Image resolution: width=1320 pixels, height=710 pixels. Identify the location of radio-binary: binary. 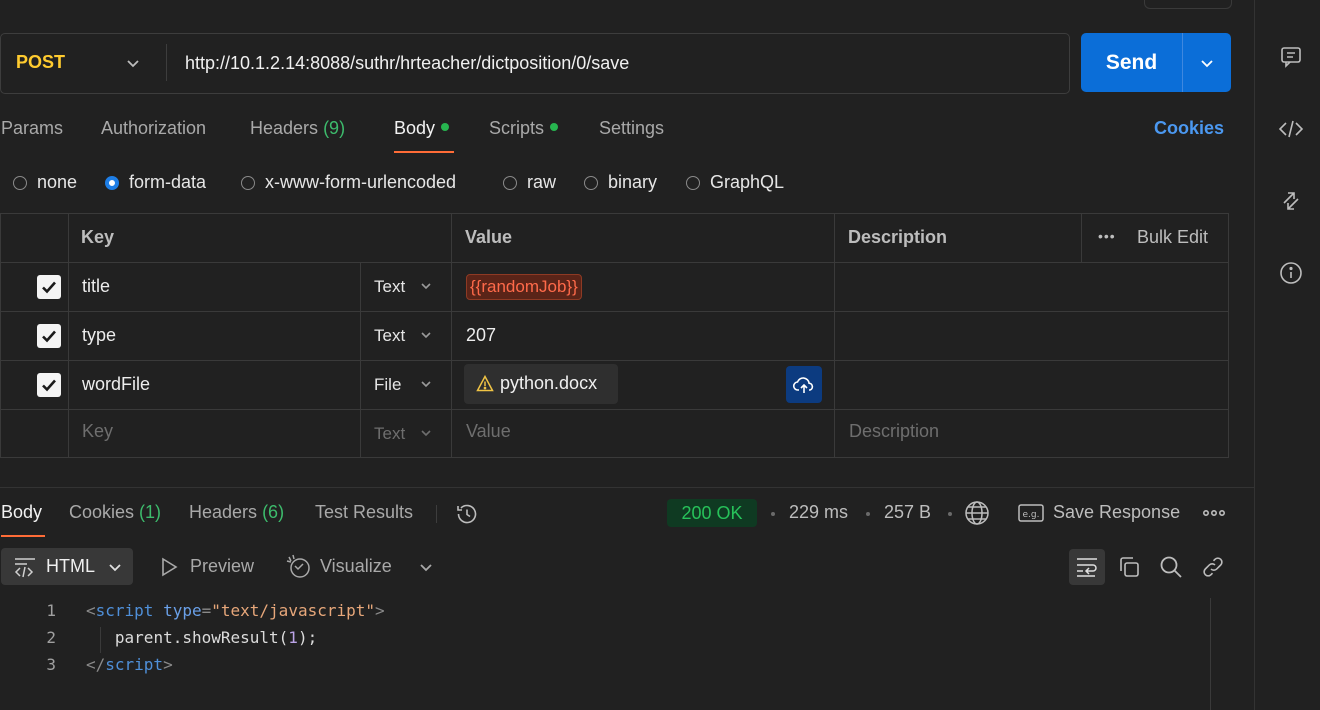
(620, 182).